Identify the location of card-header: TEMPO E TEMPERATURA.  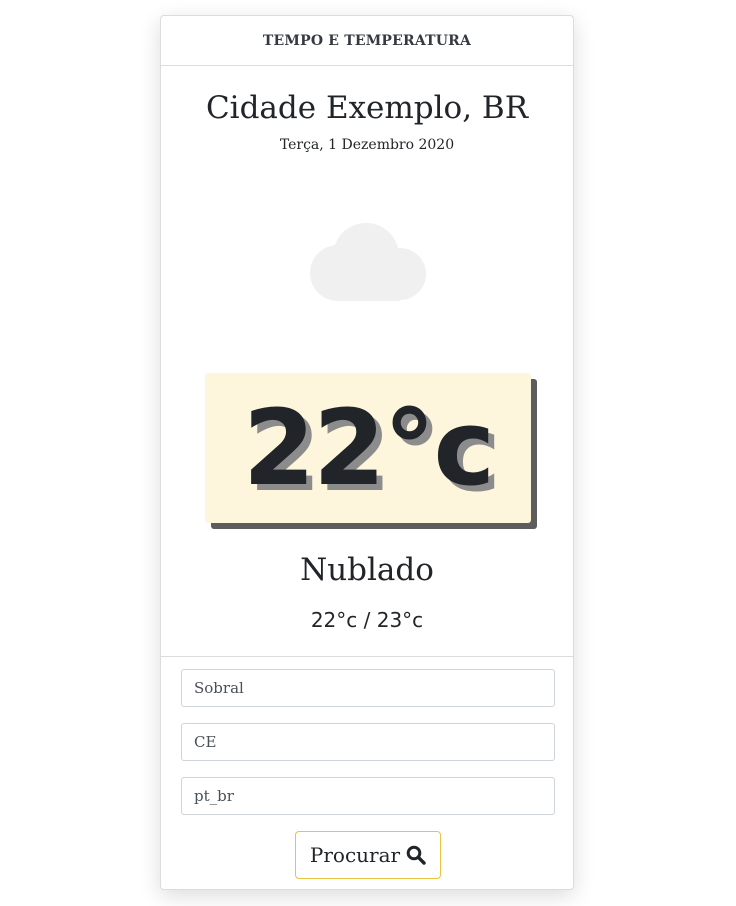
(367, 41).